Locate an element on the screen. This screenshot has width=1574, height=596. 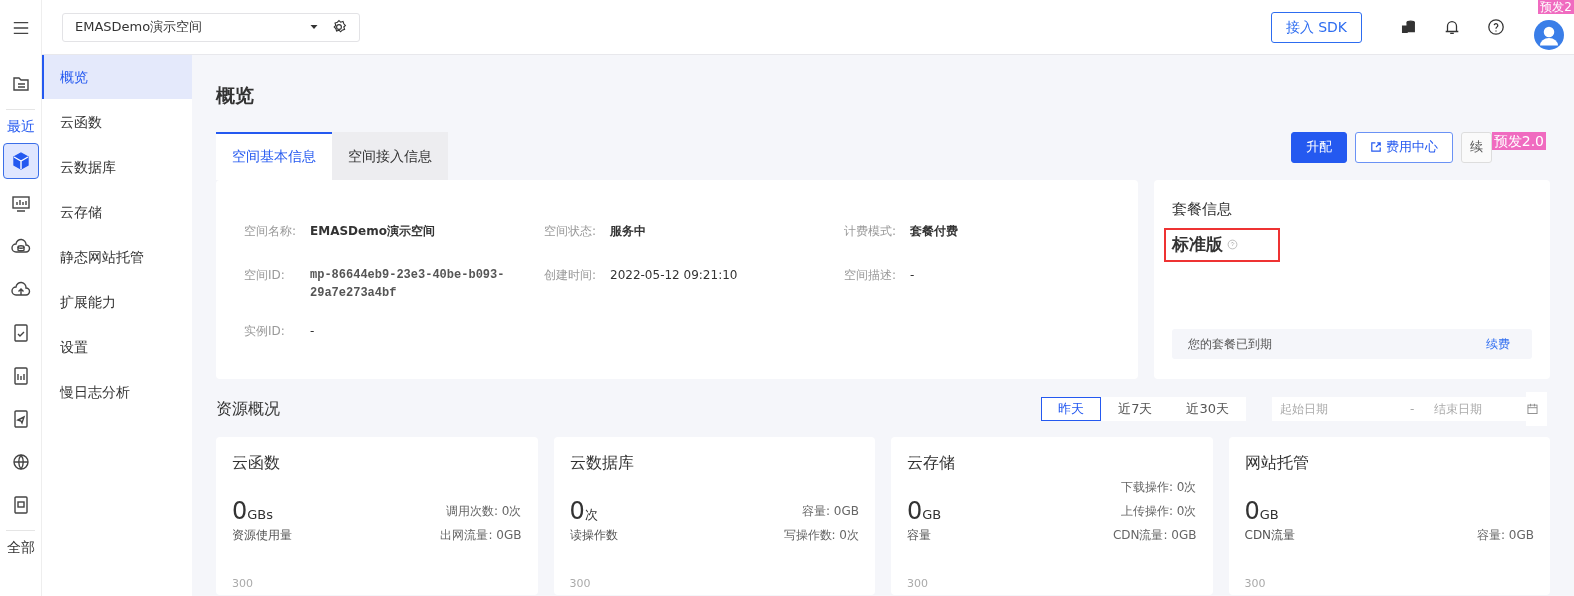
metric-label: 容量 is located at coordinates (919, 535).